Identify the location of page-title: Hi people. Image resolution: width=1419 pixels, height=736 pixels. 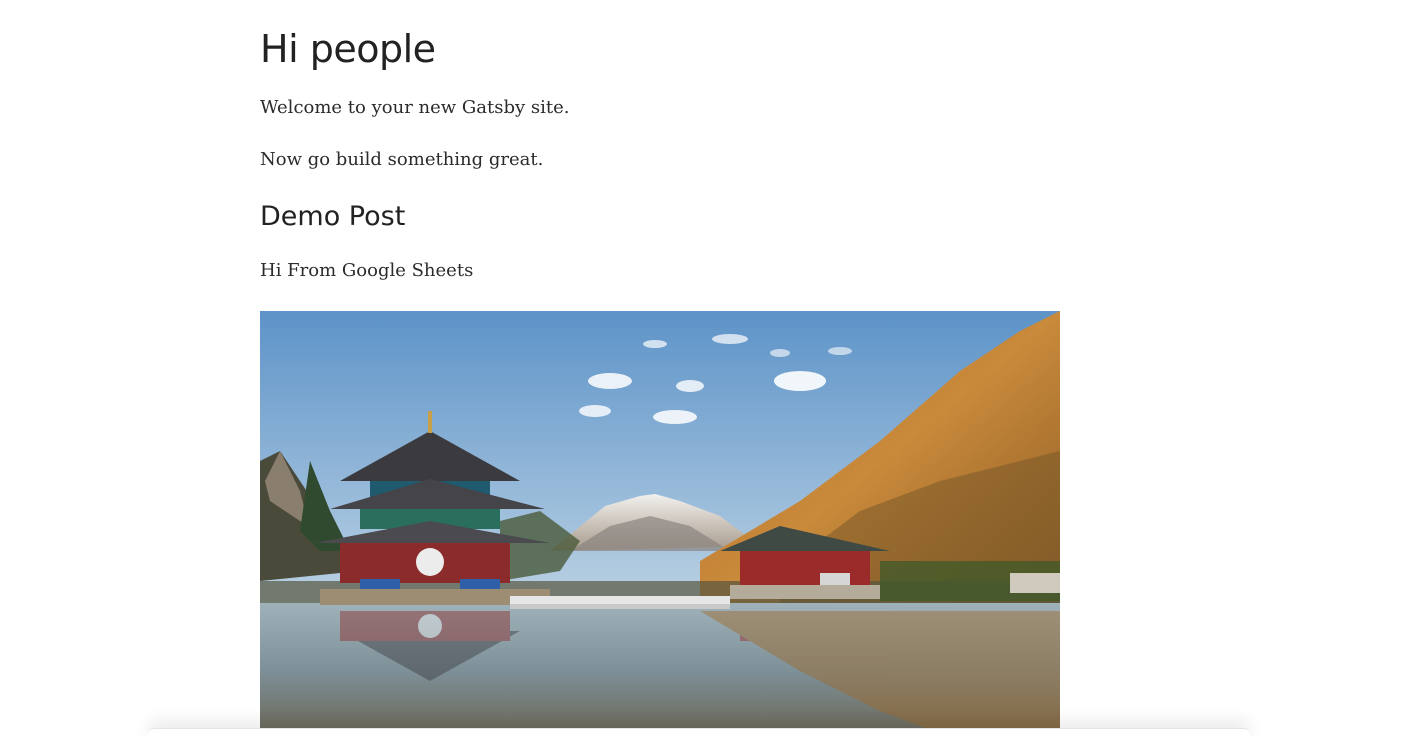
(348, 49).